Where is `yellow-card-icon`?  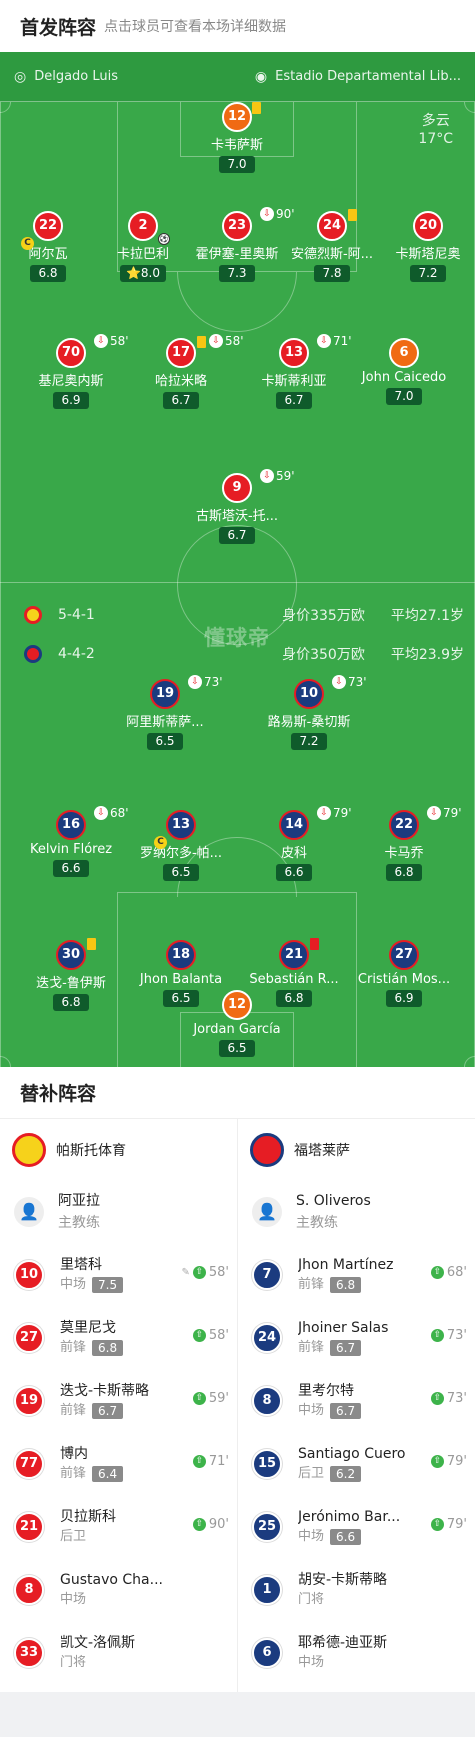 yellow-card-icon is located at coordinates (256, 108).